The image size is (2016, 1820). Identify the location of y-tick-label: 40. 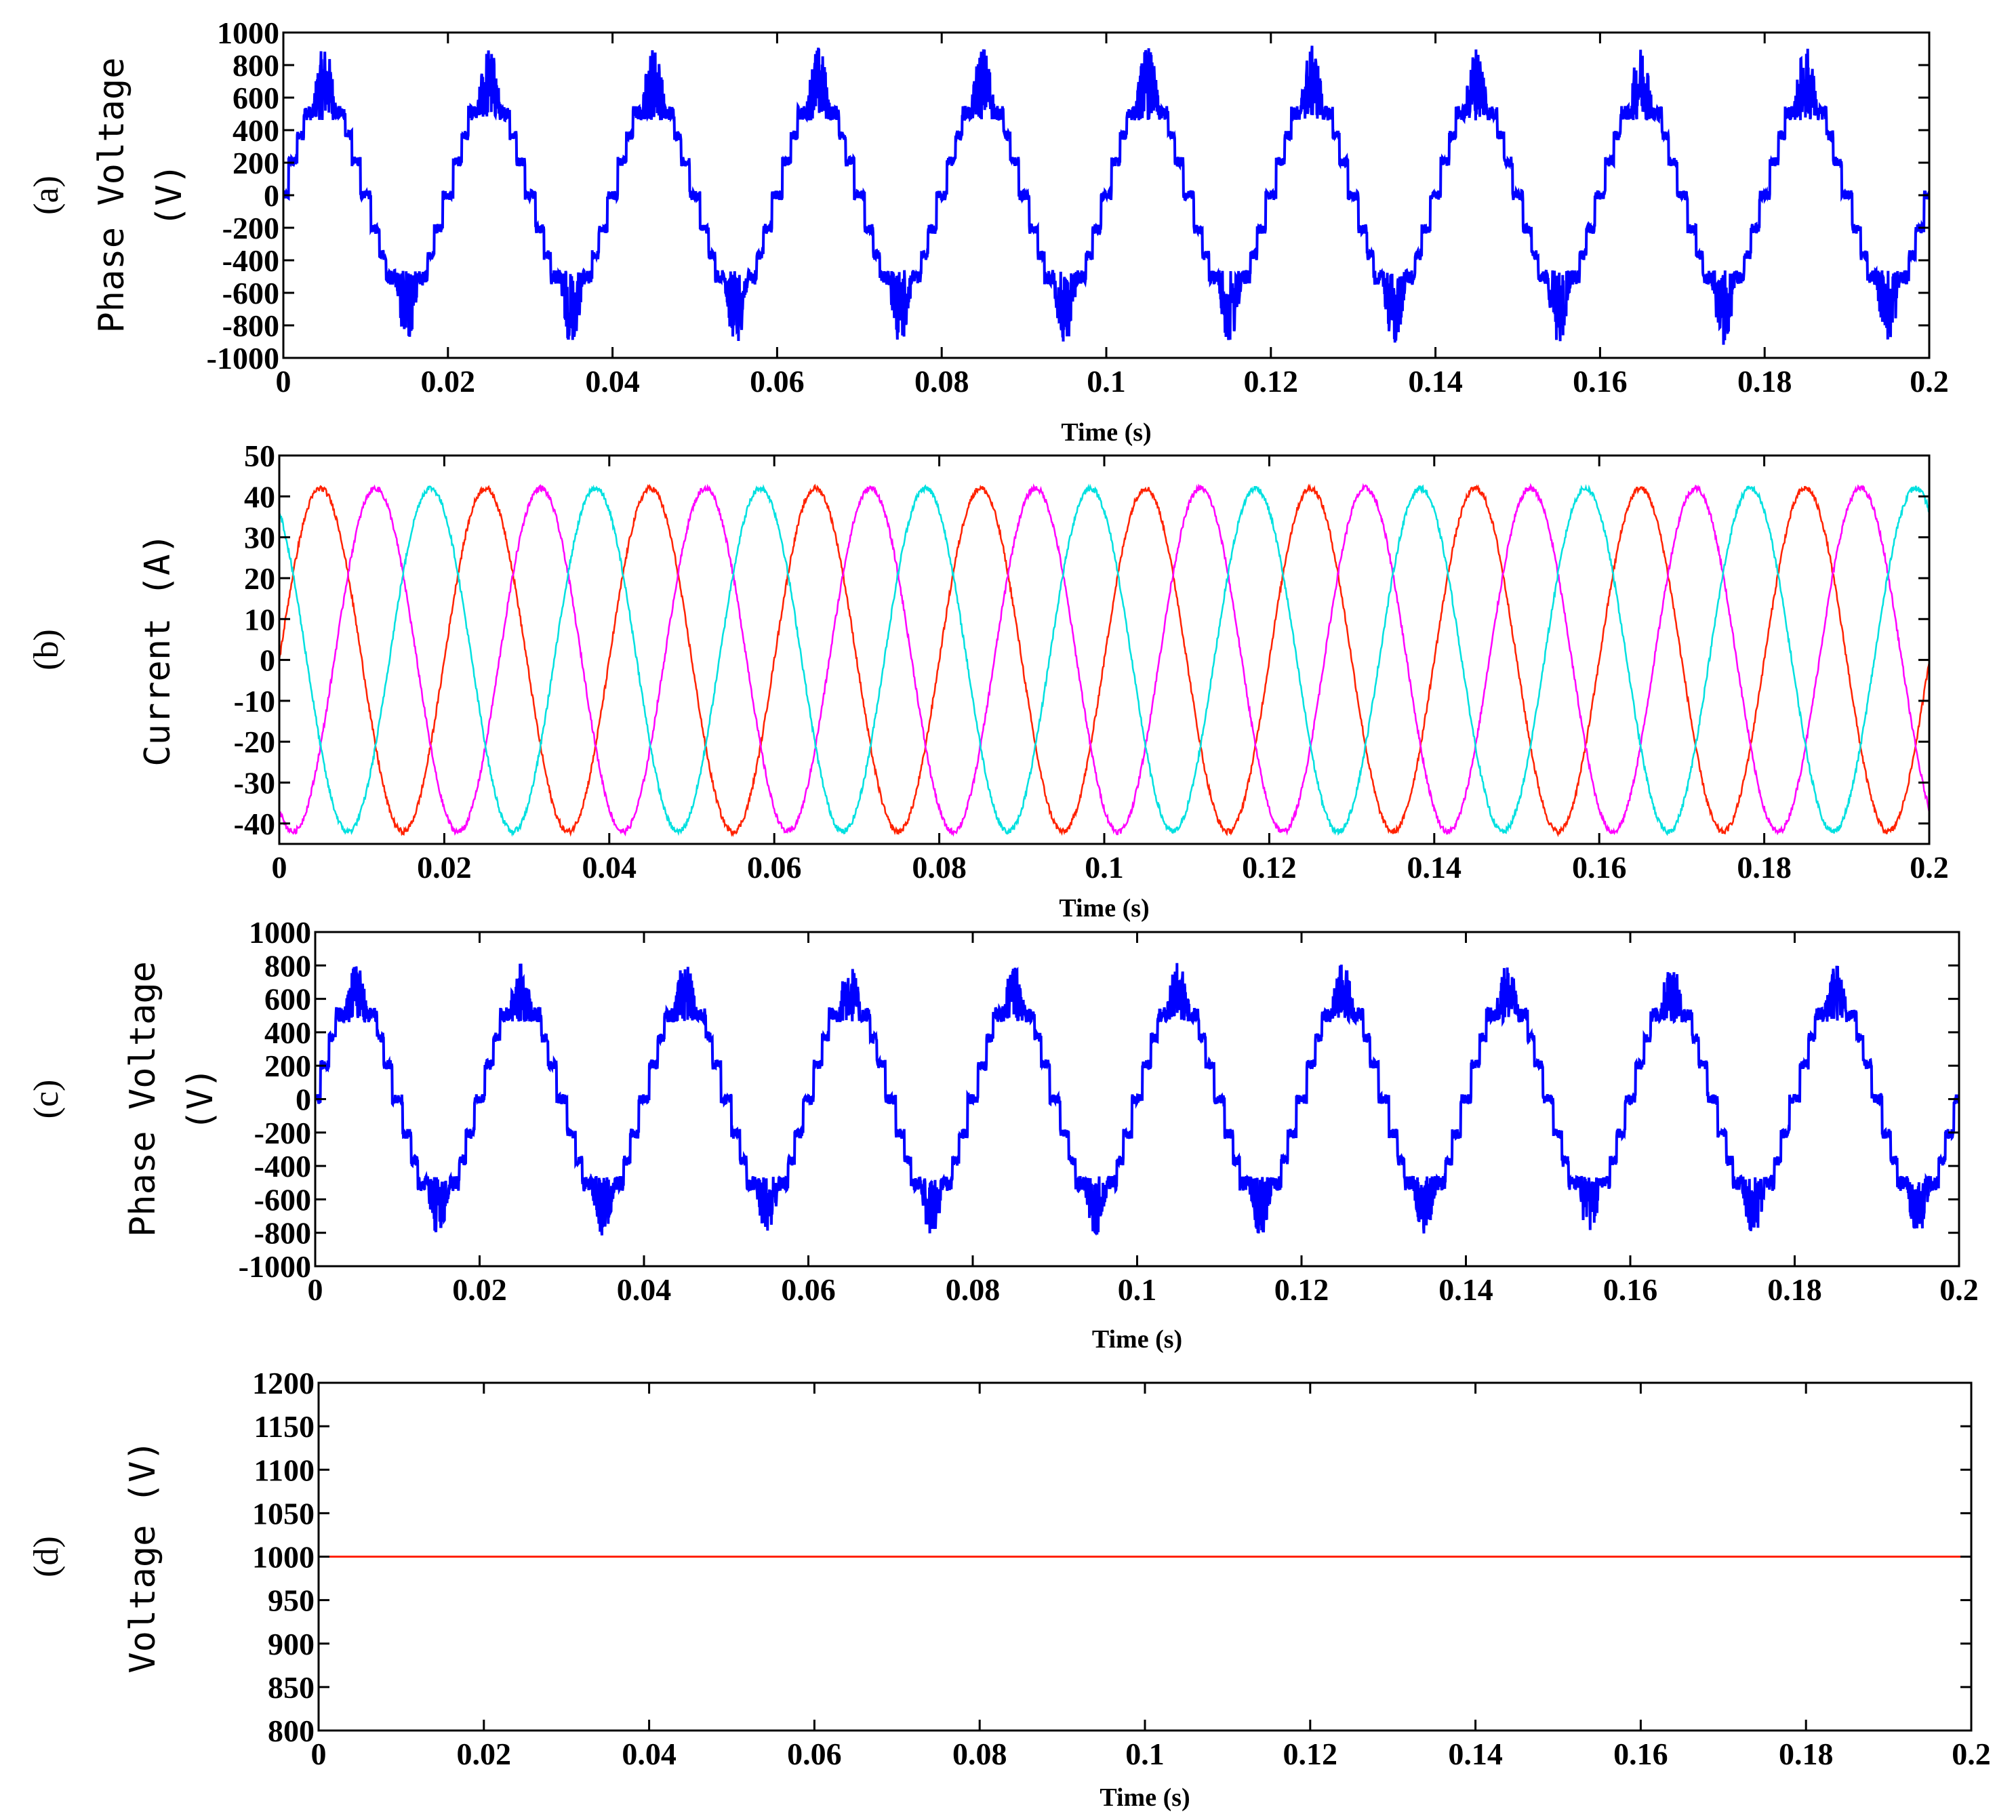
(259, 496).